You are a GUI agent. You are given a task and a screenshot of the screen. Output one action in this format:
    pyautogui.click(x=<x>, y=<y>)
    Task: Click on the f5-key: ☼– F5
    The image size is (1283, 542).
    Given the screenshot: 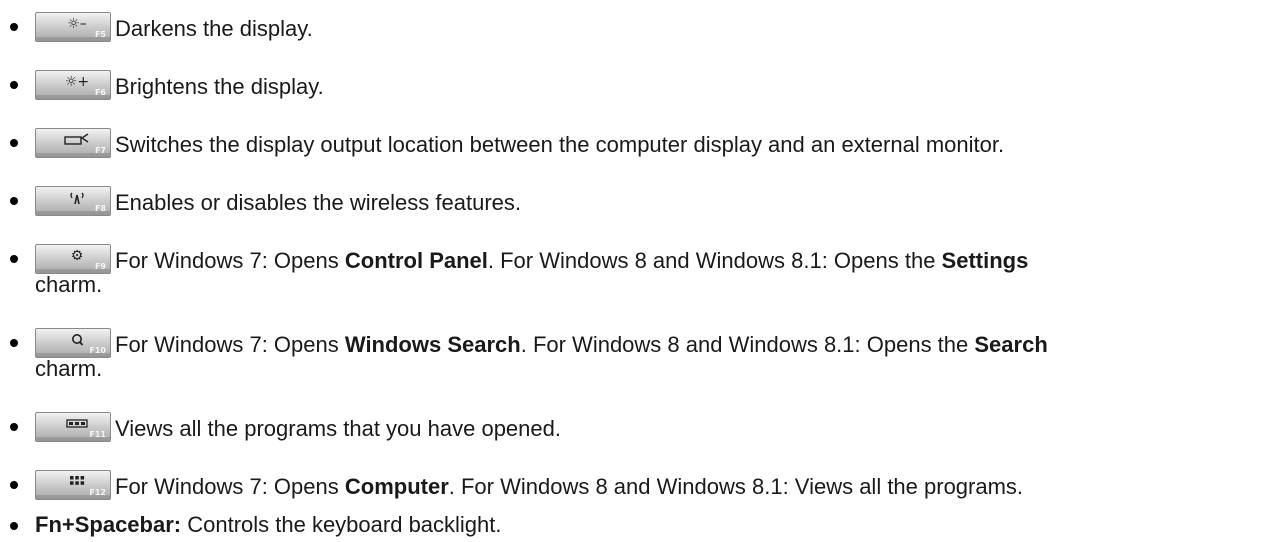 What is the action you would take?
    pyautogui.click(x=73, y=27)
    